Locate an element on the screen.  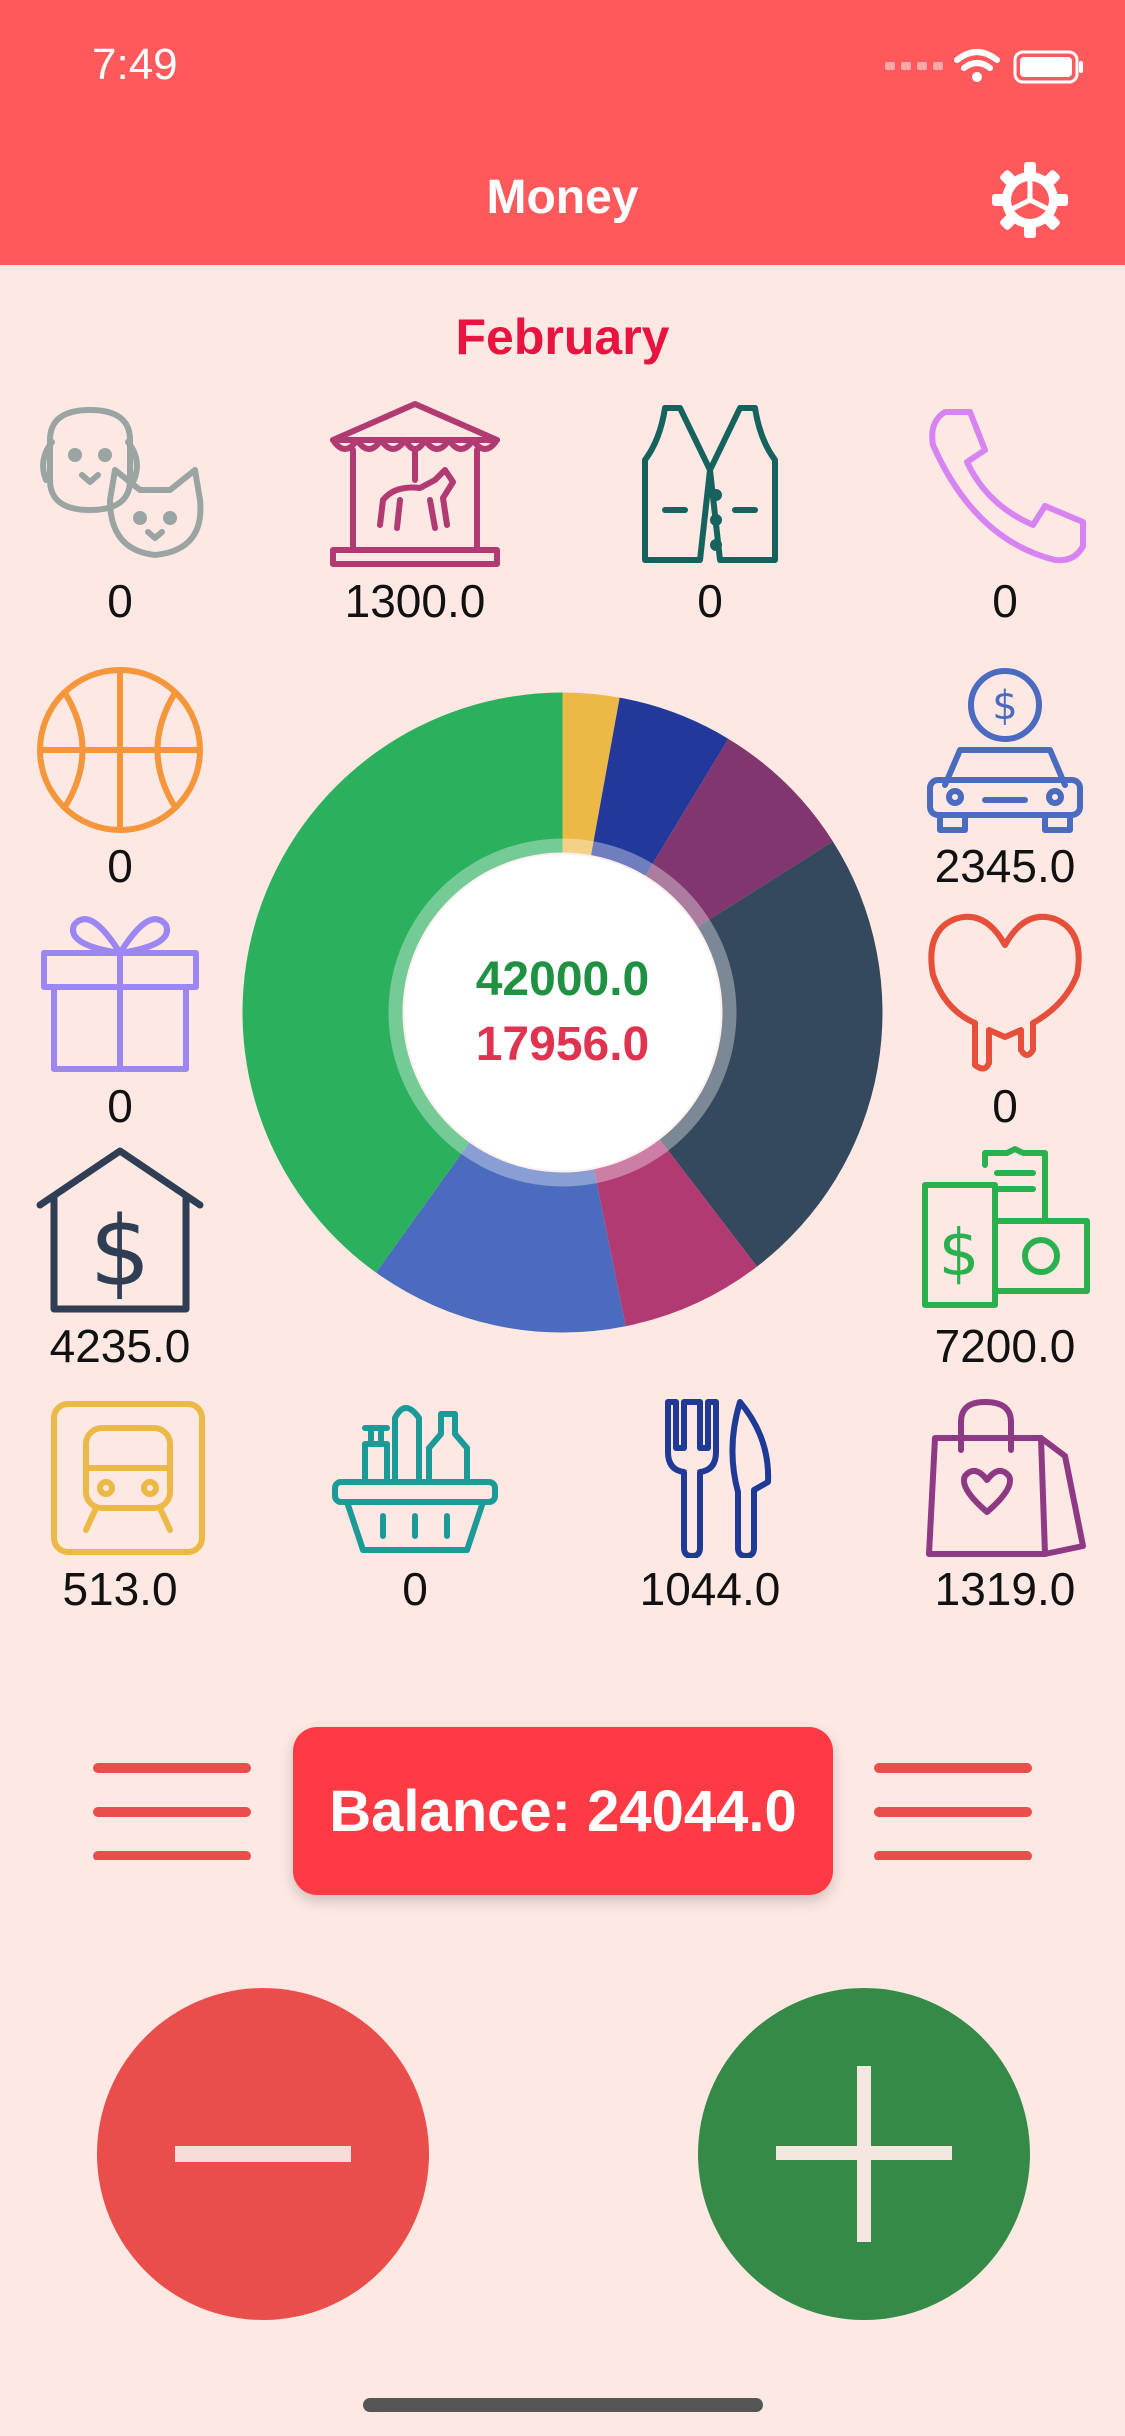
category-gifts: 0 is located at coordinates (120, 1018).